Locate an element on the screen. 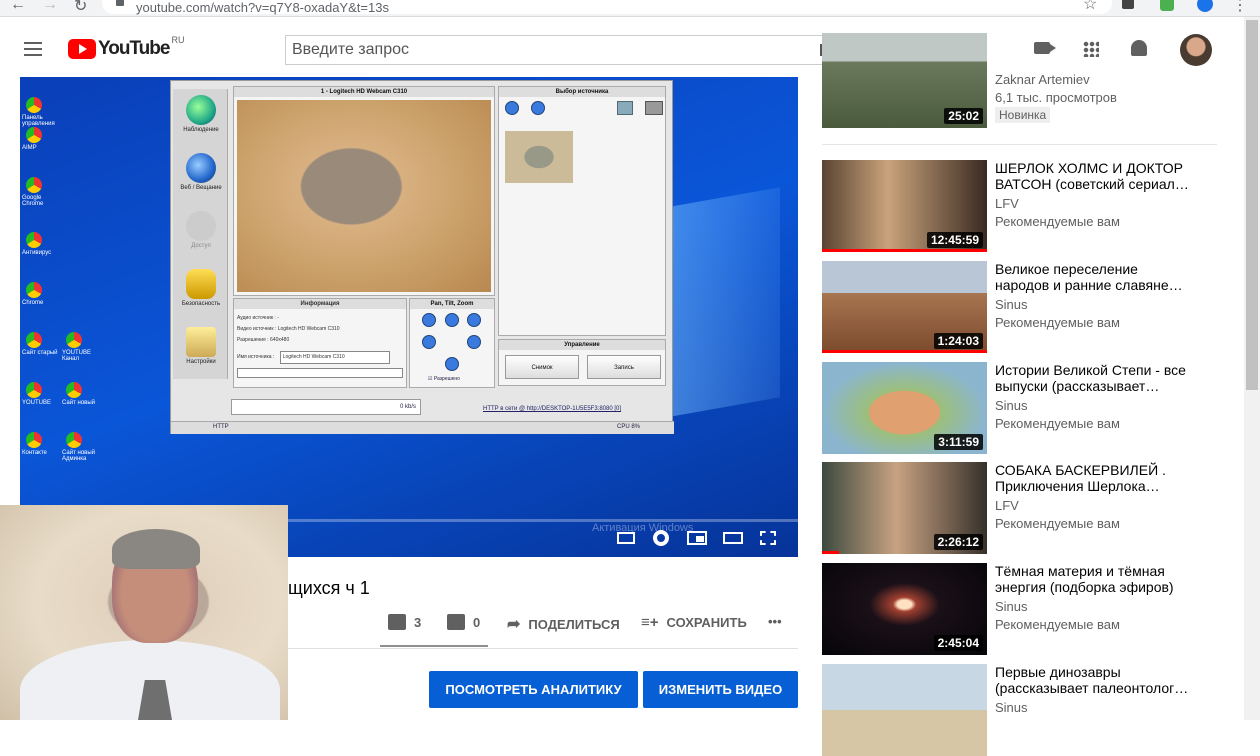  theater-mode-icon is located at coordinates (733, 538).